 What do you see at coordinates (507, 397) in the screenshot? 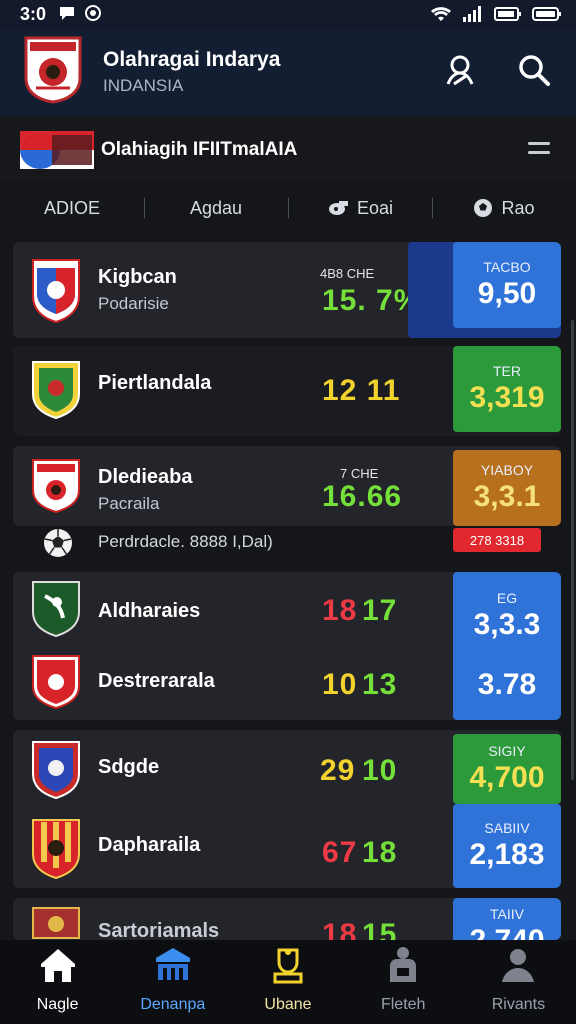
I see `odds-value: 3,319` at bounding box center [507, 397].